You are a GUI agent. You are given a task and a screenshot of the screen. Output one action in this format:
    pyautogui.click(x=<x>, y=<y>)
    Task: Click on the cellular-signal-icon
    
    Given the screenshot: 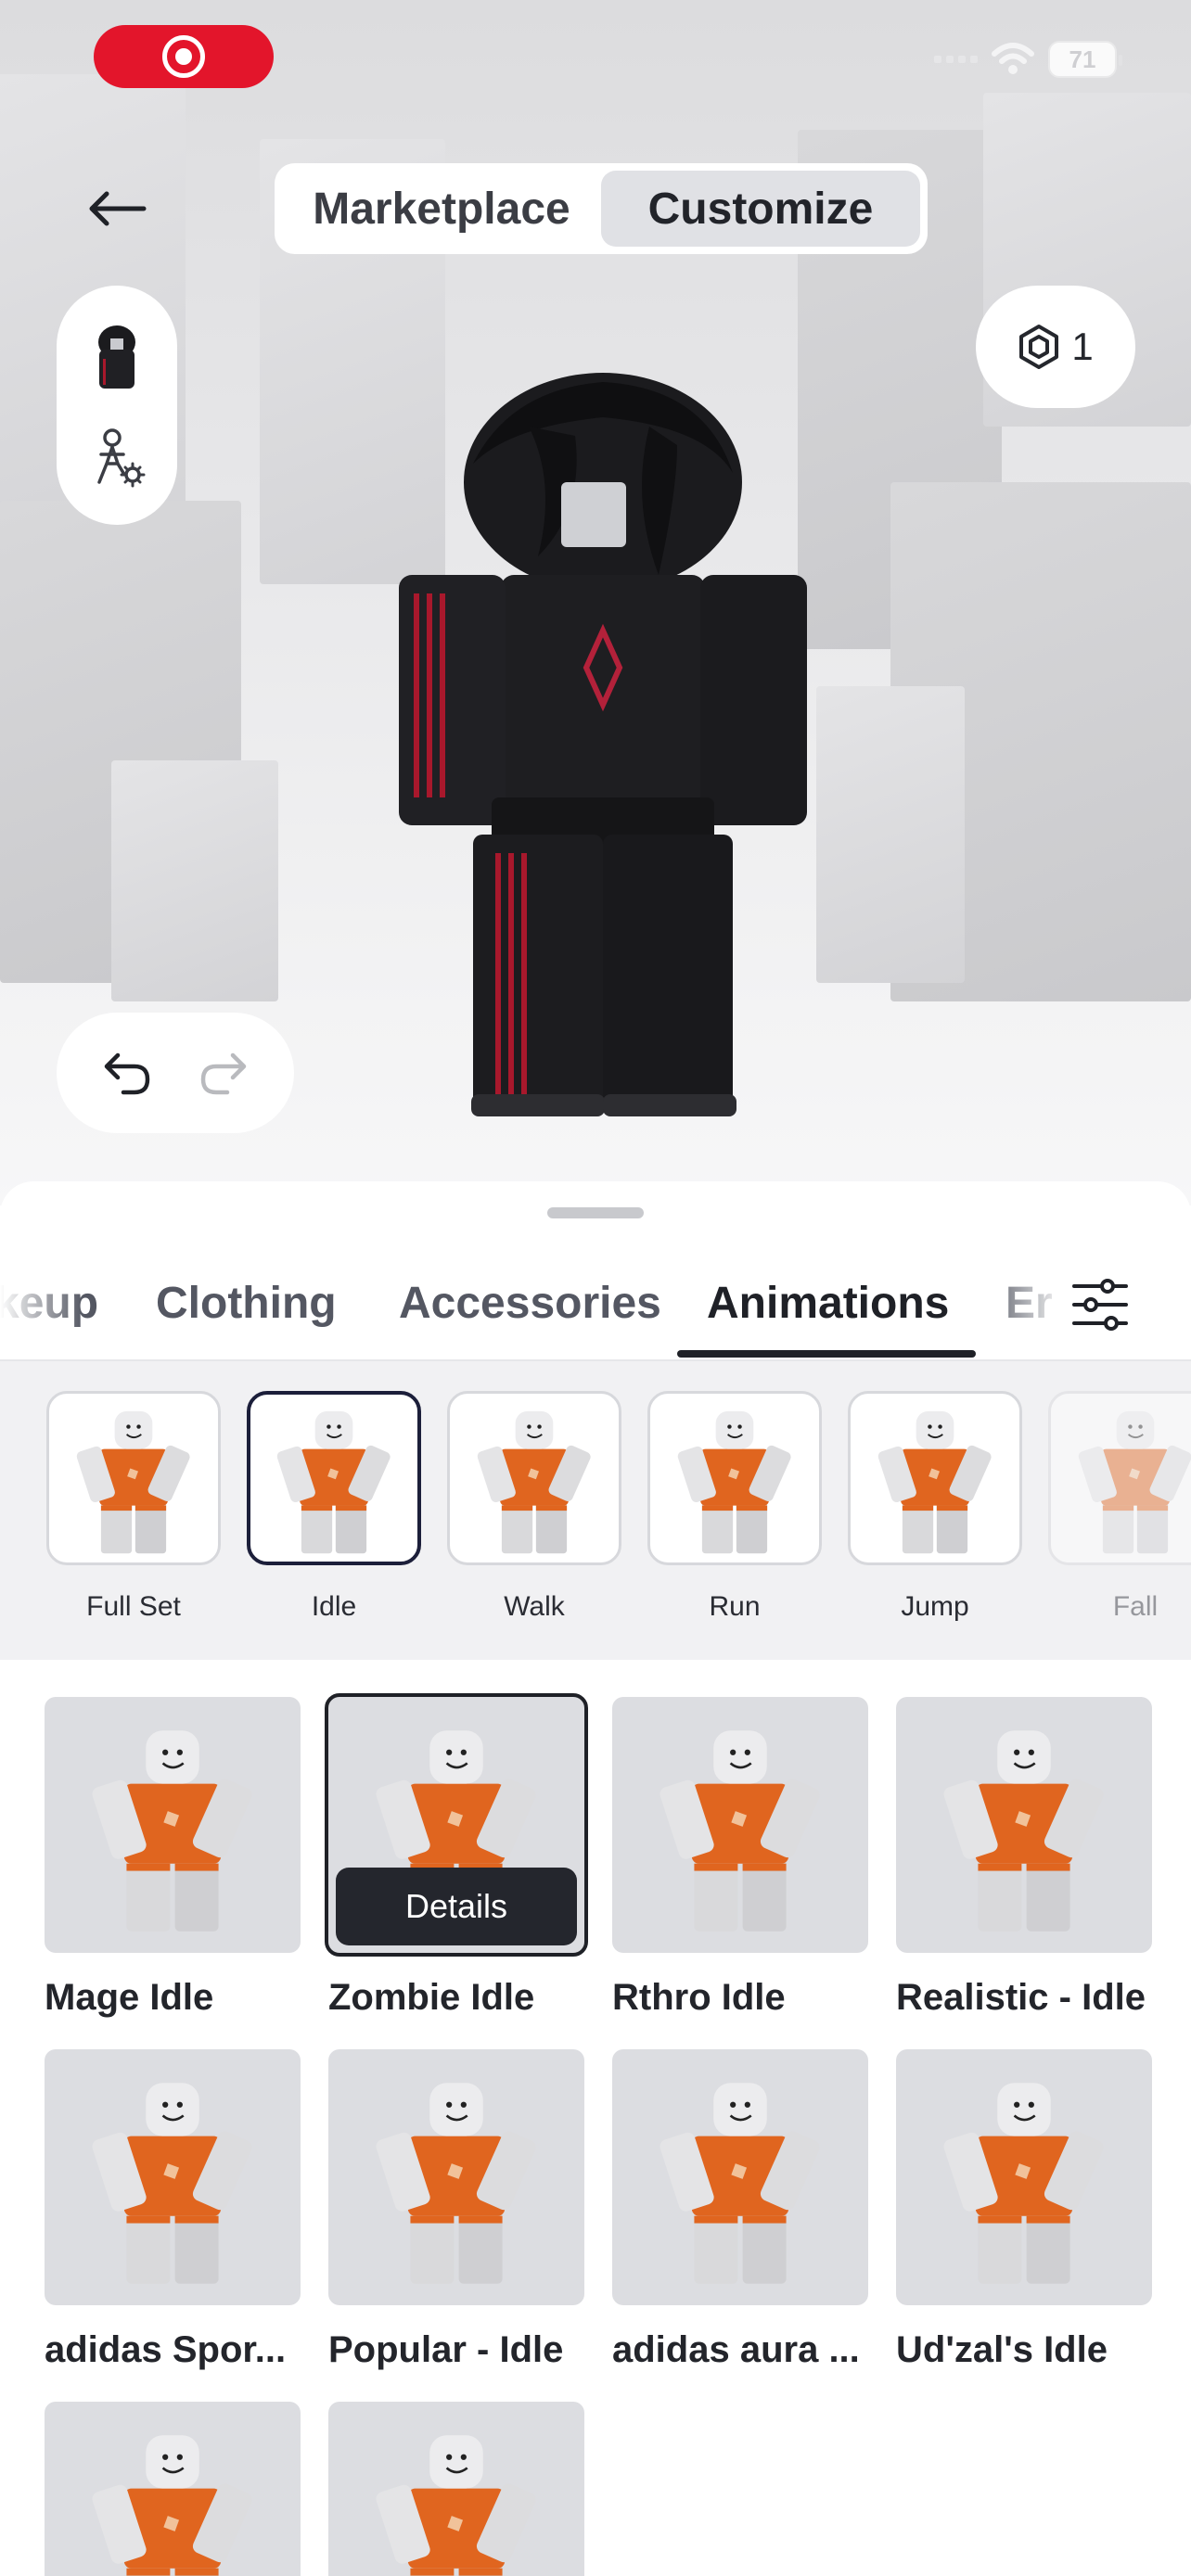 What is the action you would take?
    pyautogui.click(x=956, y=59)
    